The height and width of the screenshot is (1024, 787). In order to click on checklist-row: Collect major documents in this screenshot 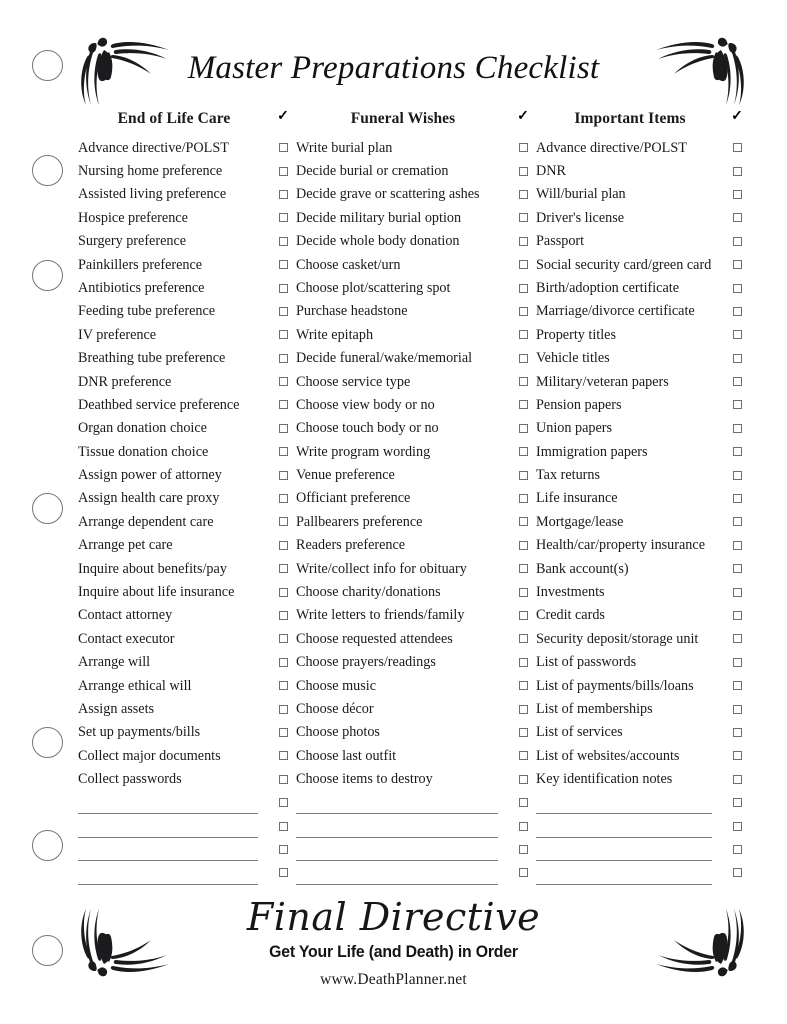, I will do `click(187, 755)`.